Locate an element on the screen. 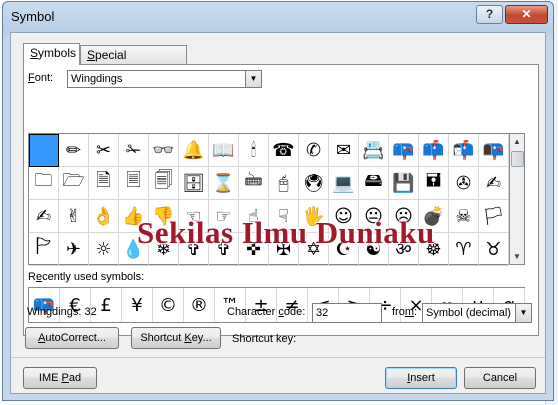  recent-symbol-cell: ® is located at coordinates (199, 305).